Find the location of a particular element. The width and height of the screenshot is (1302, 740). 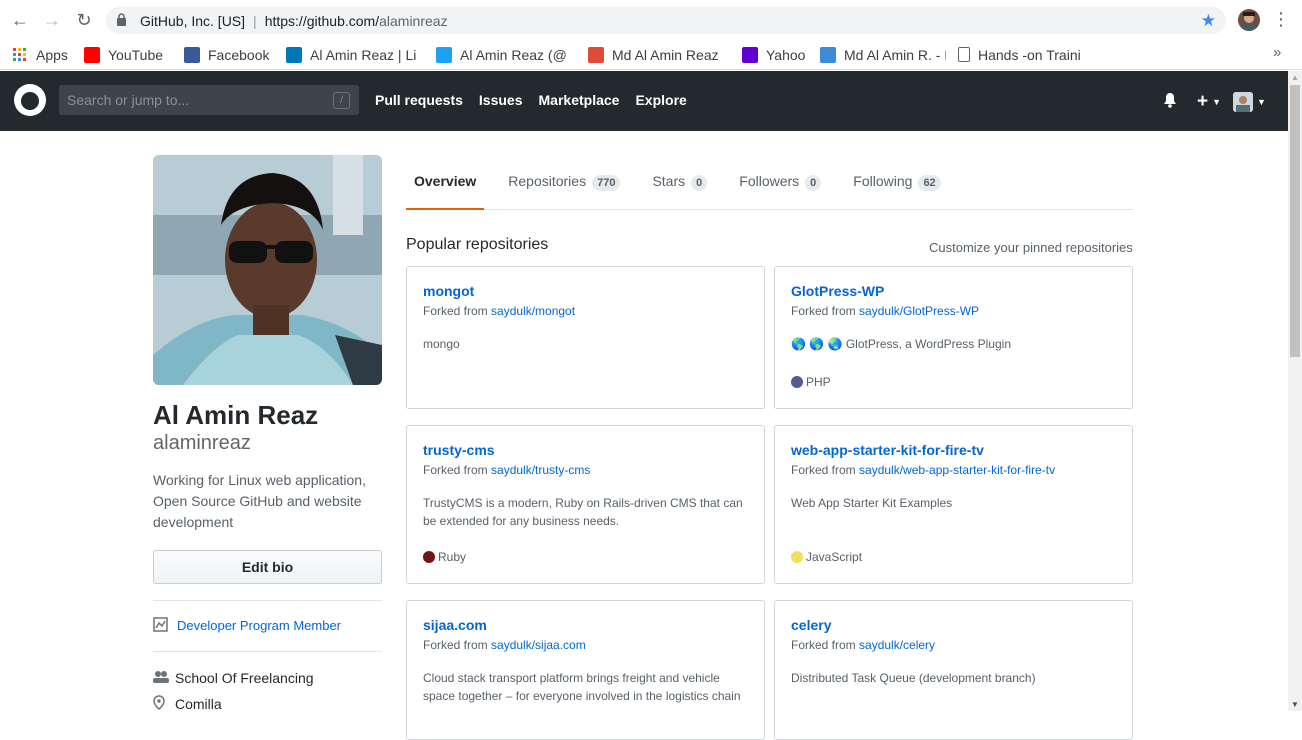

bookmark-item: Apps is located at coordinates (42, 55).